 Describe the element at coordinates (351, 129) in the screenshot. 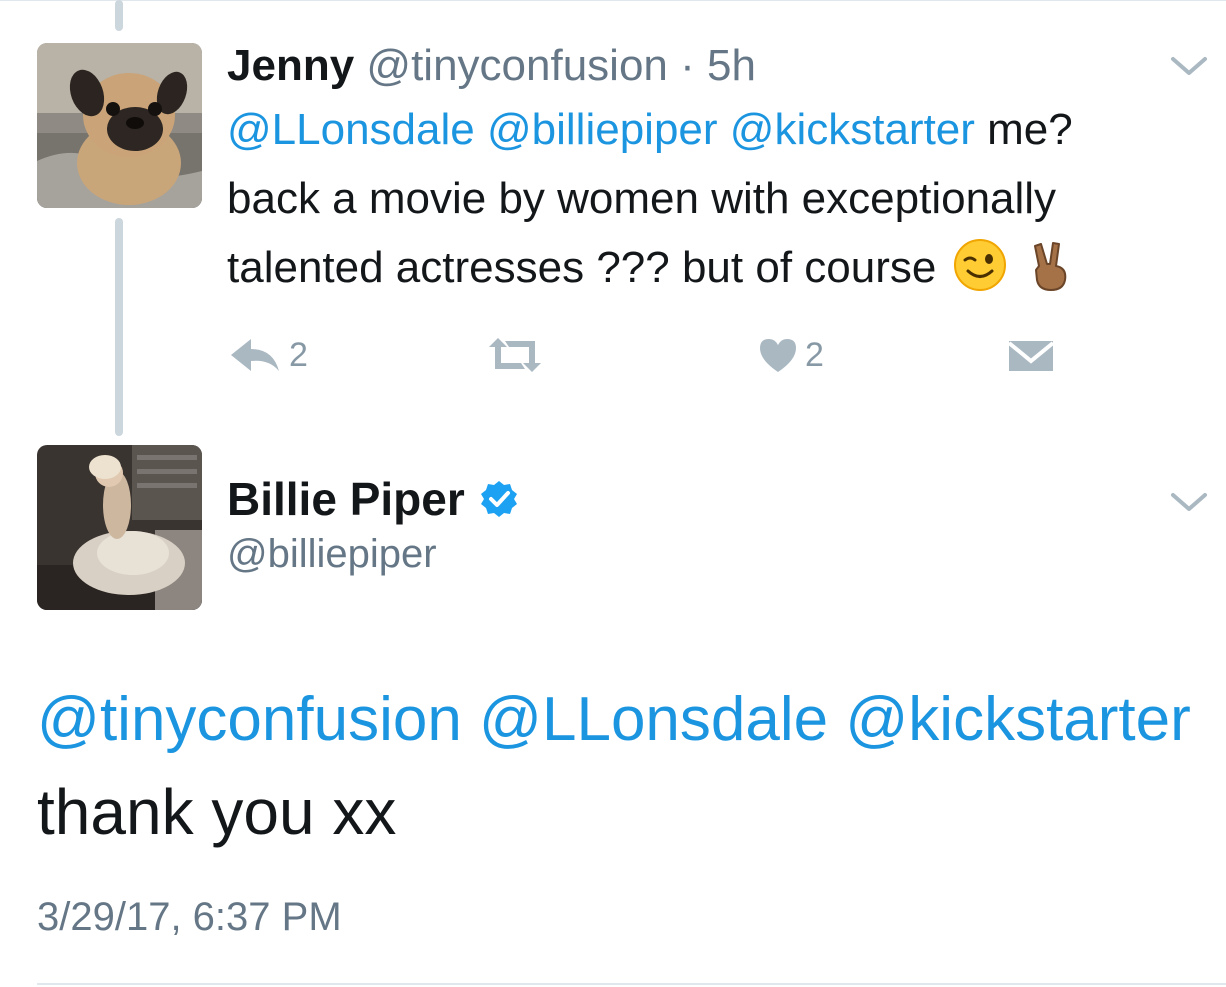

I see `mention-link: @LLonsdale` at that location.